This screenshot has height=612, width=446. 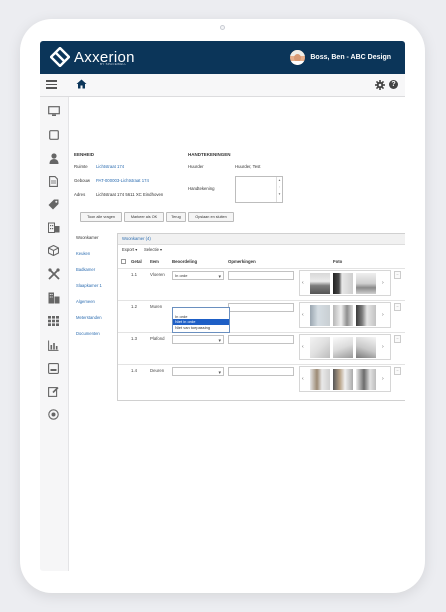 I want to click on tab-algemeen: Algemeen, so click(x=95, y=302).